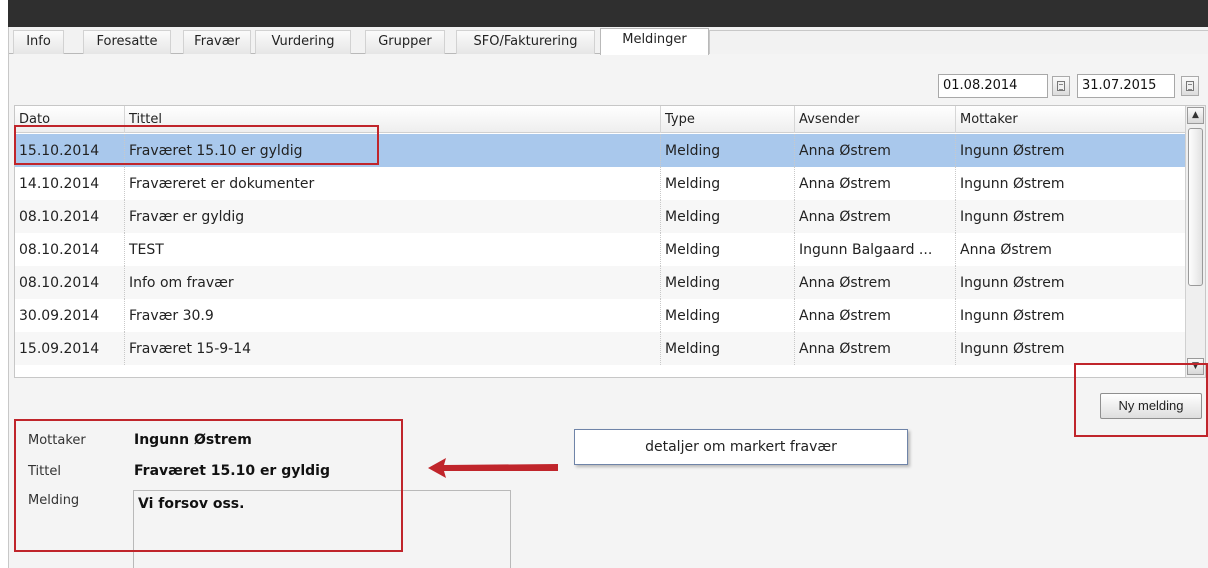 The height and width of the screenshot is (568, 1208). Describe the element at coordinates (193, 440) in the screenshot. I see `recipient-value: Ingunn Østrem` at that location.